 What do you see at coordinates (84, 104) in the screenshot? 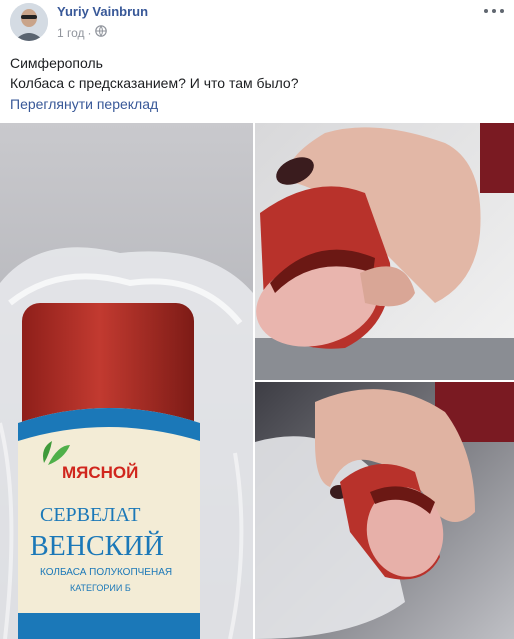
I see `see-translation-link: Переглянути переклад` at bounding box center [84, 104].